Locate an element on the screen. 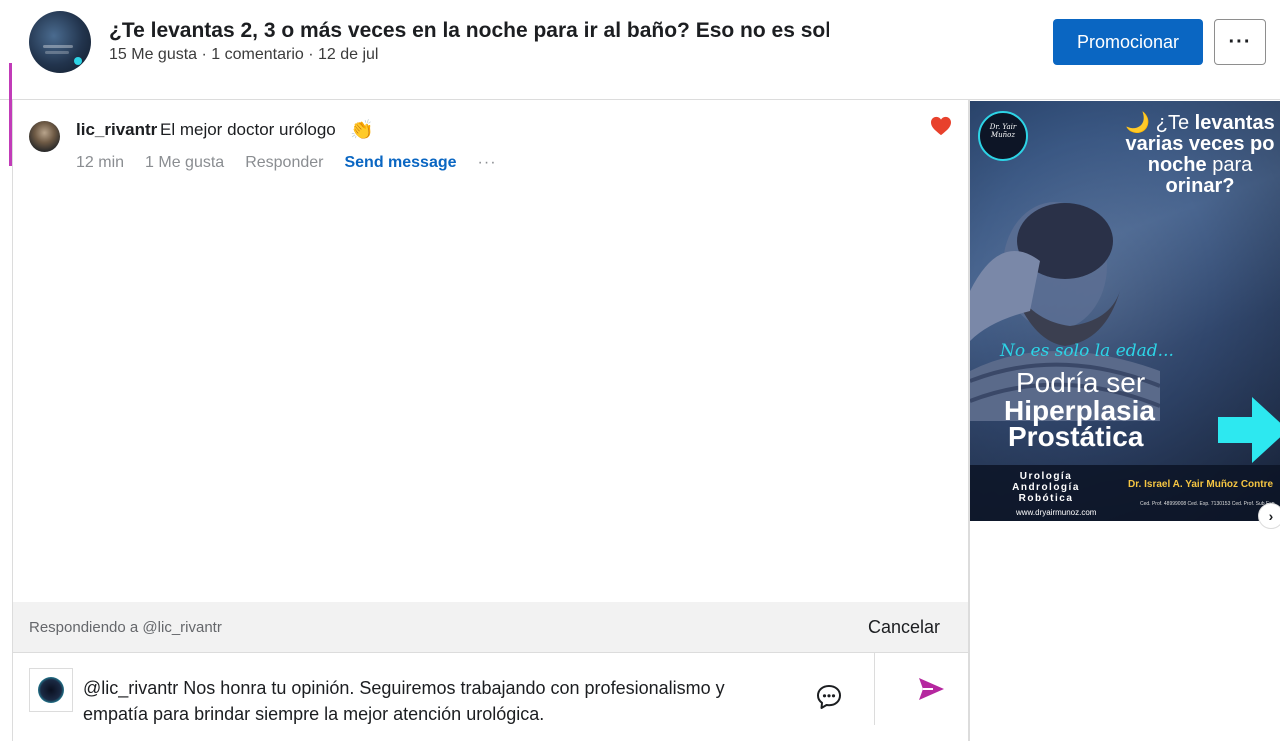 The height and width of the screenshot is (741, 1280). comment-author: lic_rivantr is located at coordinates (116, 130).